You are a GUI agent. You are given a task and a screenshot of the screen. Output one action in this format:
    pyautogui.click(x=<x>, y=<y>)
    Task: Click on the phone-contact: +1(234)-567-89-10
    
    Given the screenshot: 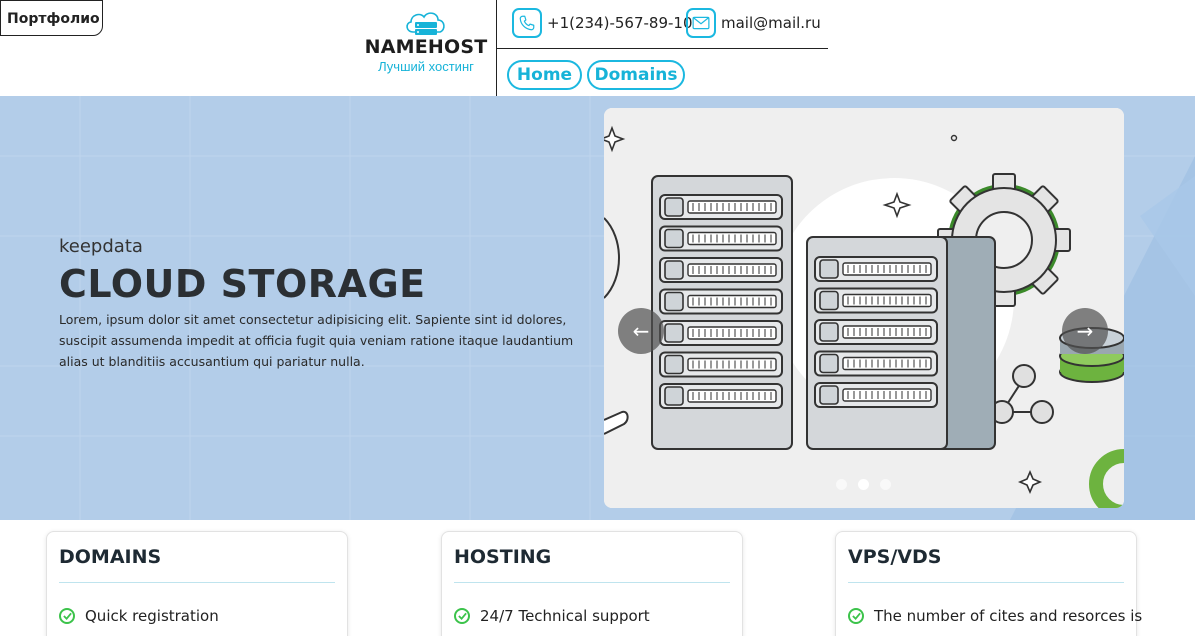 What is the action you would take?
    pyautogui.click(x=602, y=23)
    